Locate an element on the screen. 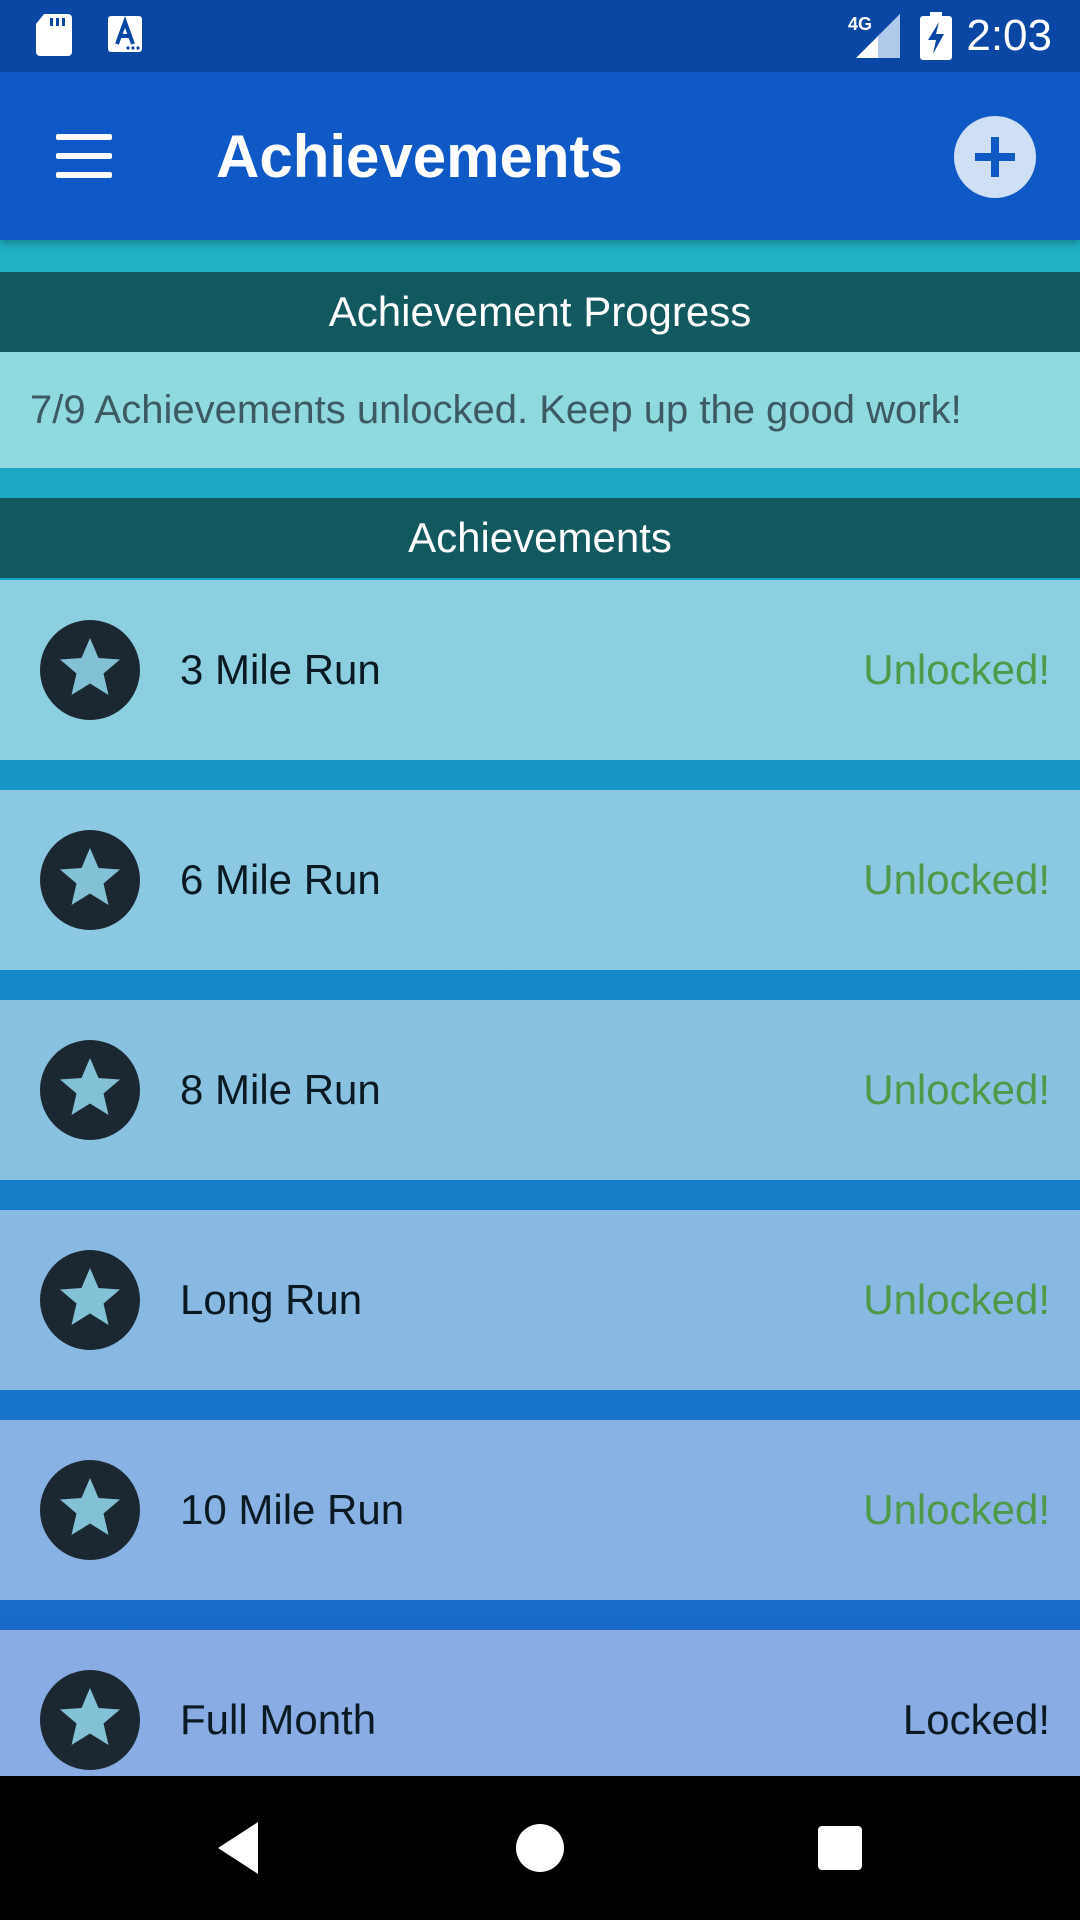 Image resolution: width=1080 pixels, height=1920 pixels. achievement-row: 6 Mile Run Unlocked! is located at coordinates (540, 880).